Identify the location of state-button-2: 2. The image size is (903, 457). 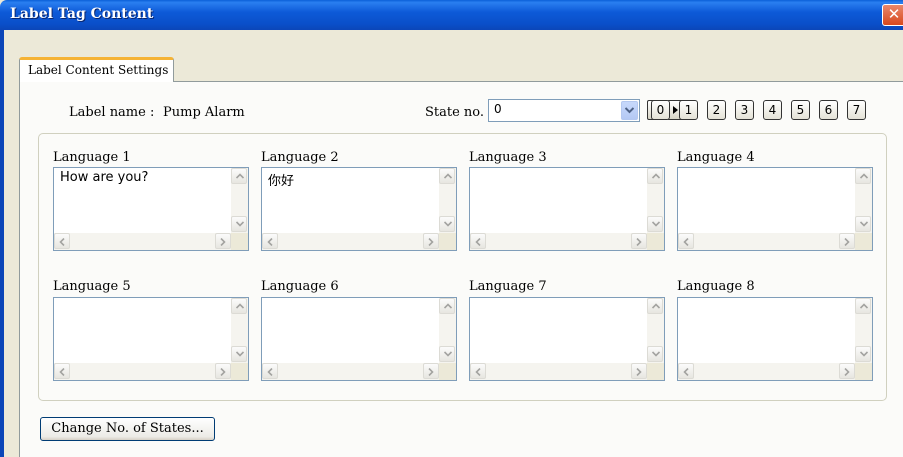
(716, 110).